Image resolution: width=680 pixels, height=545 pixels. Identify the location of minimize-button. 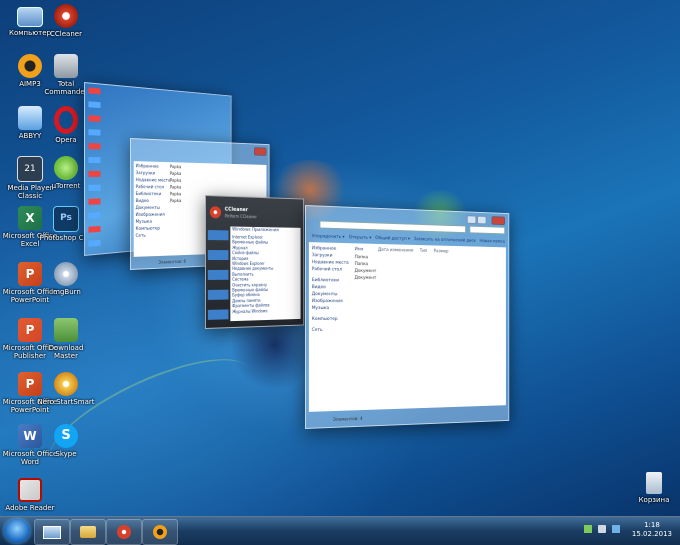
(471, 220).